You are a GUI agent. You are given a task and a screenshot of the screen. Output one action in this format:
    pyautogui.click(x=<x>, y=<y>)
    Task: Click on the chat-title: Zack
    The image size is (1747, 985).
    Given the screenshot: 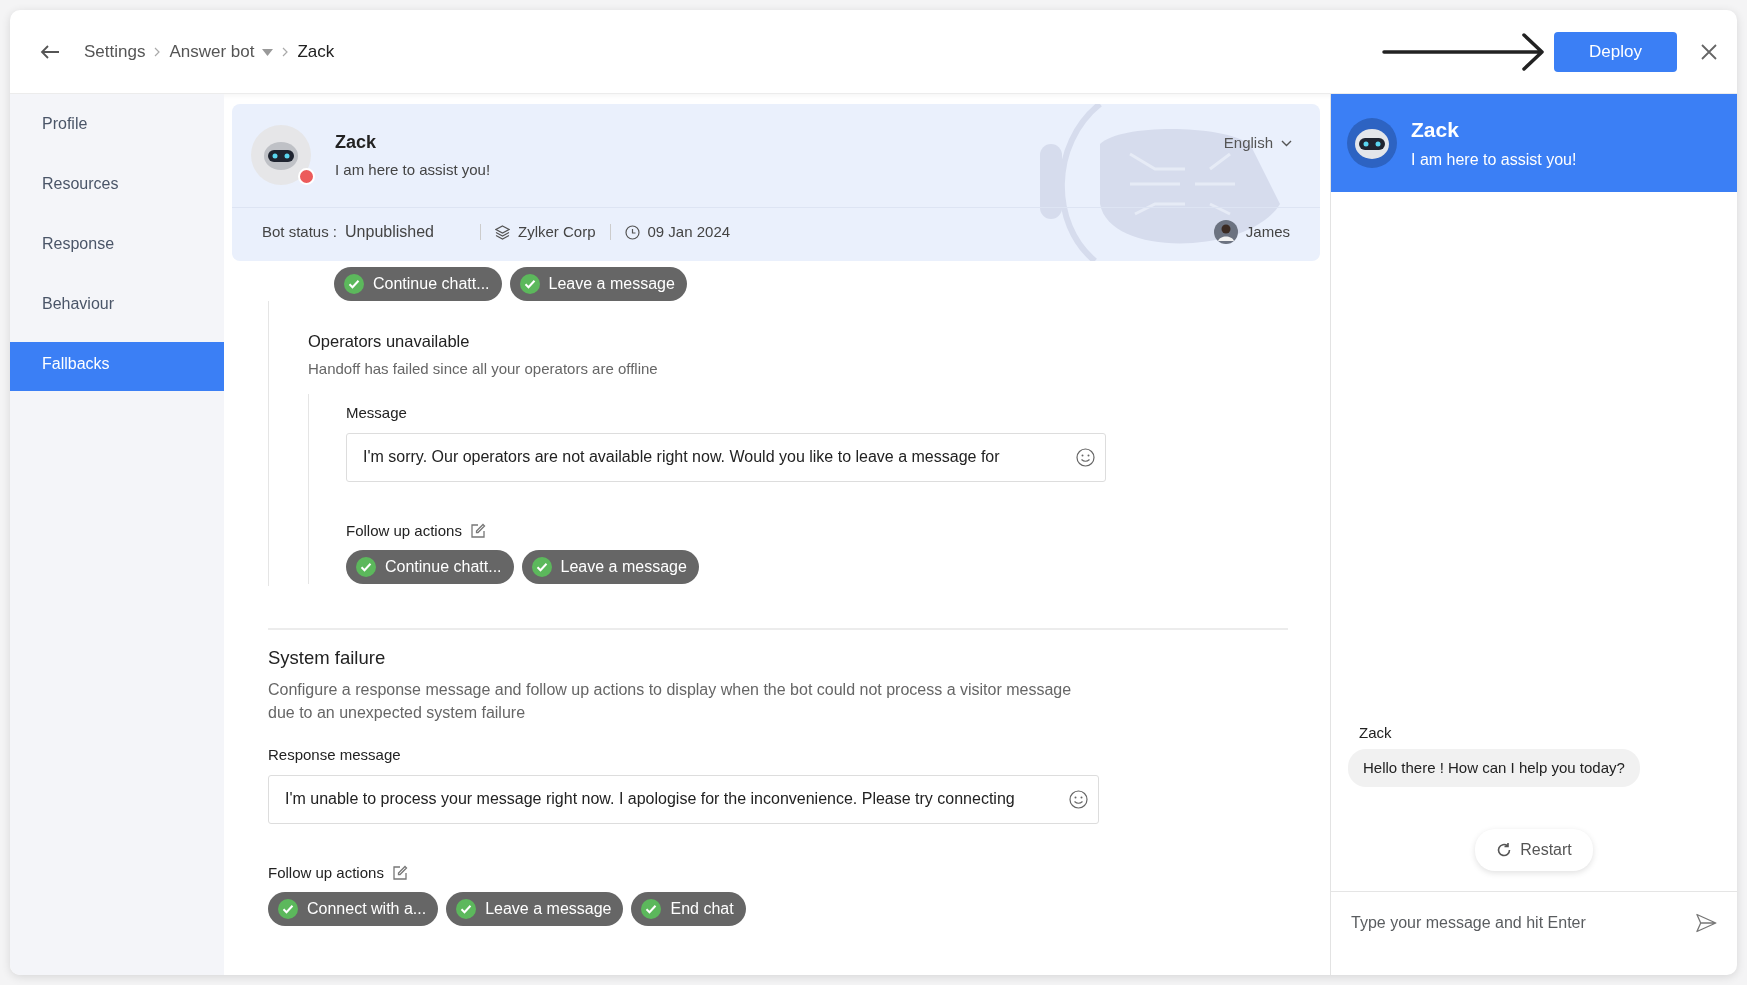 What is the action you would take?
    pyautogui.click(x=1435, y=130)
    